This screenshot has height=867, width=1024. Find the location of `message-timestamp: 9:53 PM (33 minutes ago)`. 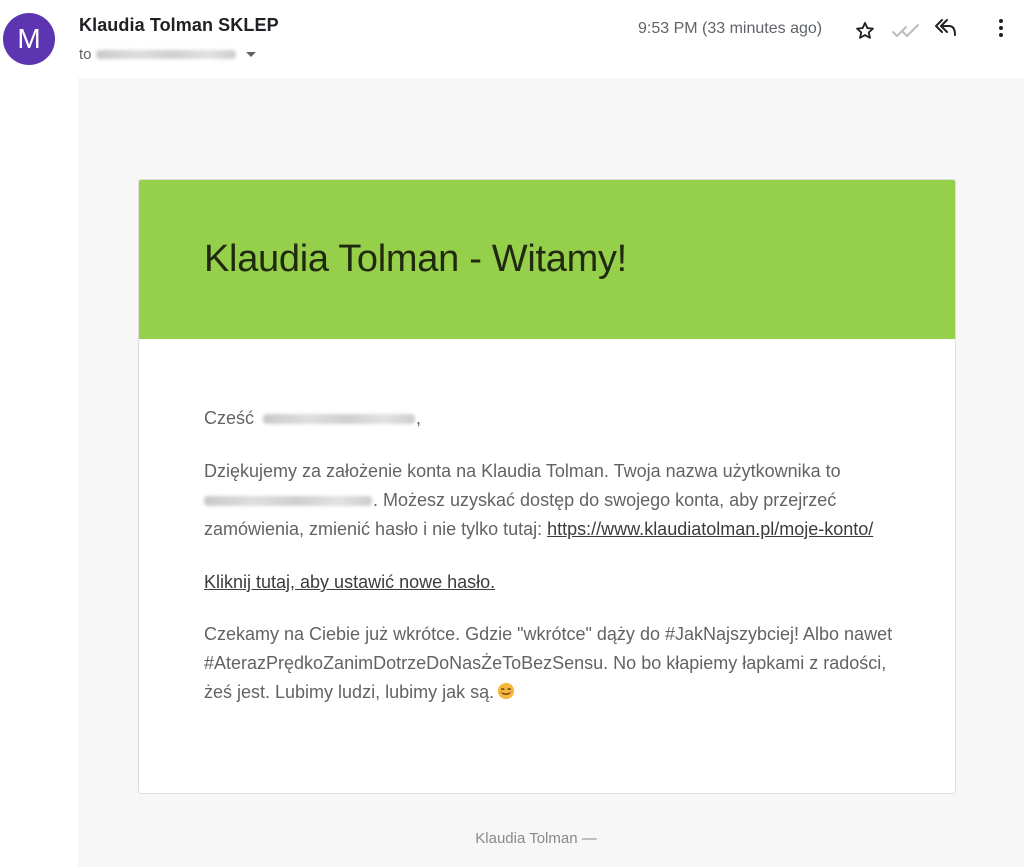

message-timestamp: 9:53 PM (33 minutes ago) is located at coordinates (730, 28).